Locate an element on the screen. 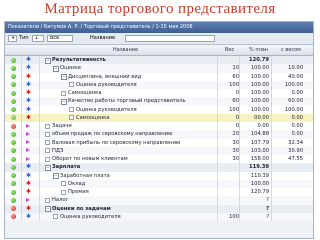 The image size is (320, 240). status-red-icon is located at coordinates (13, 126).